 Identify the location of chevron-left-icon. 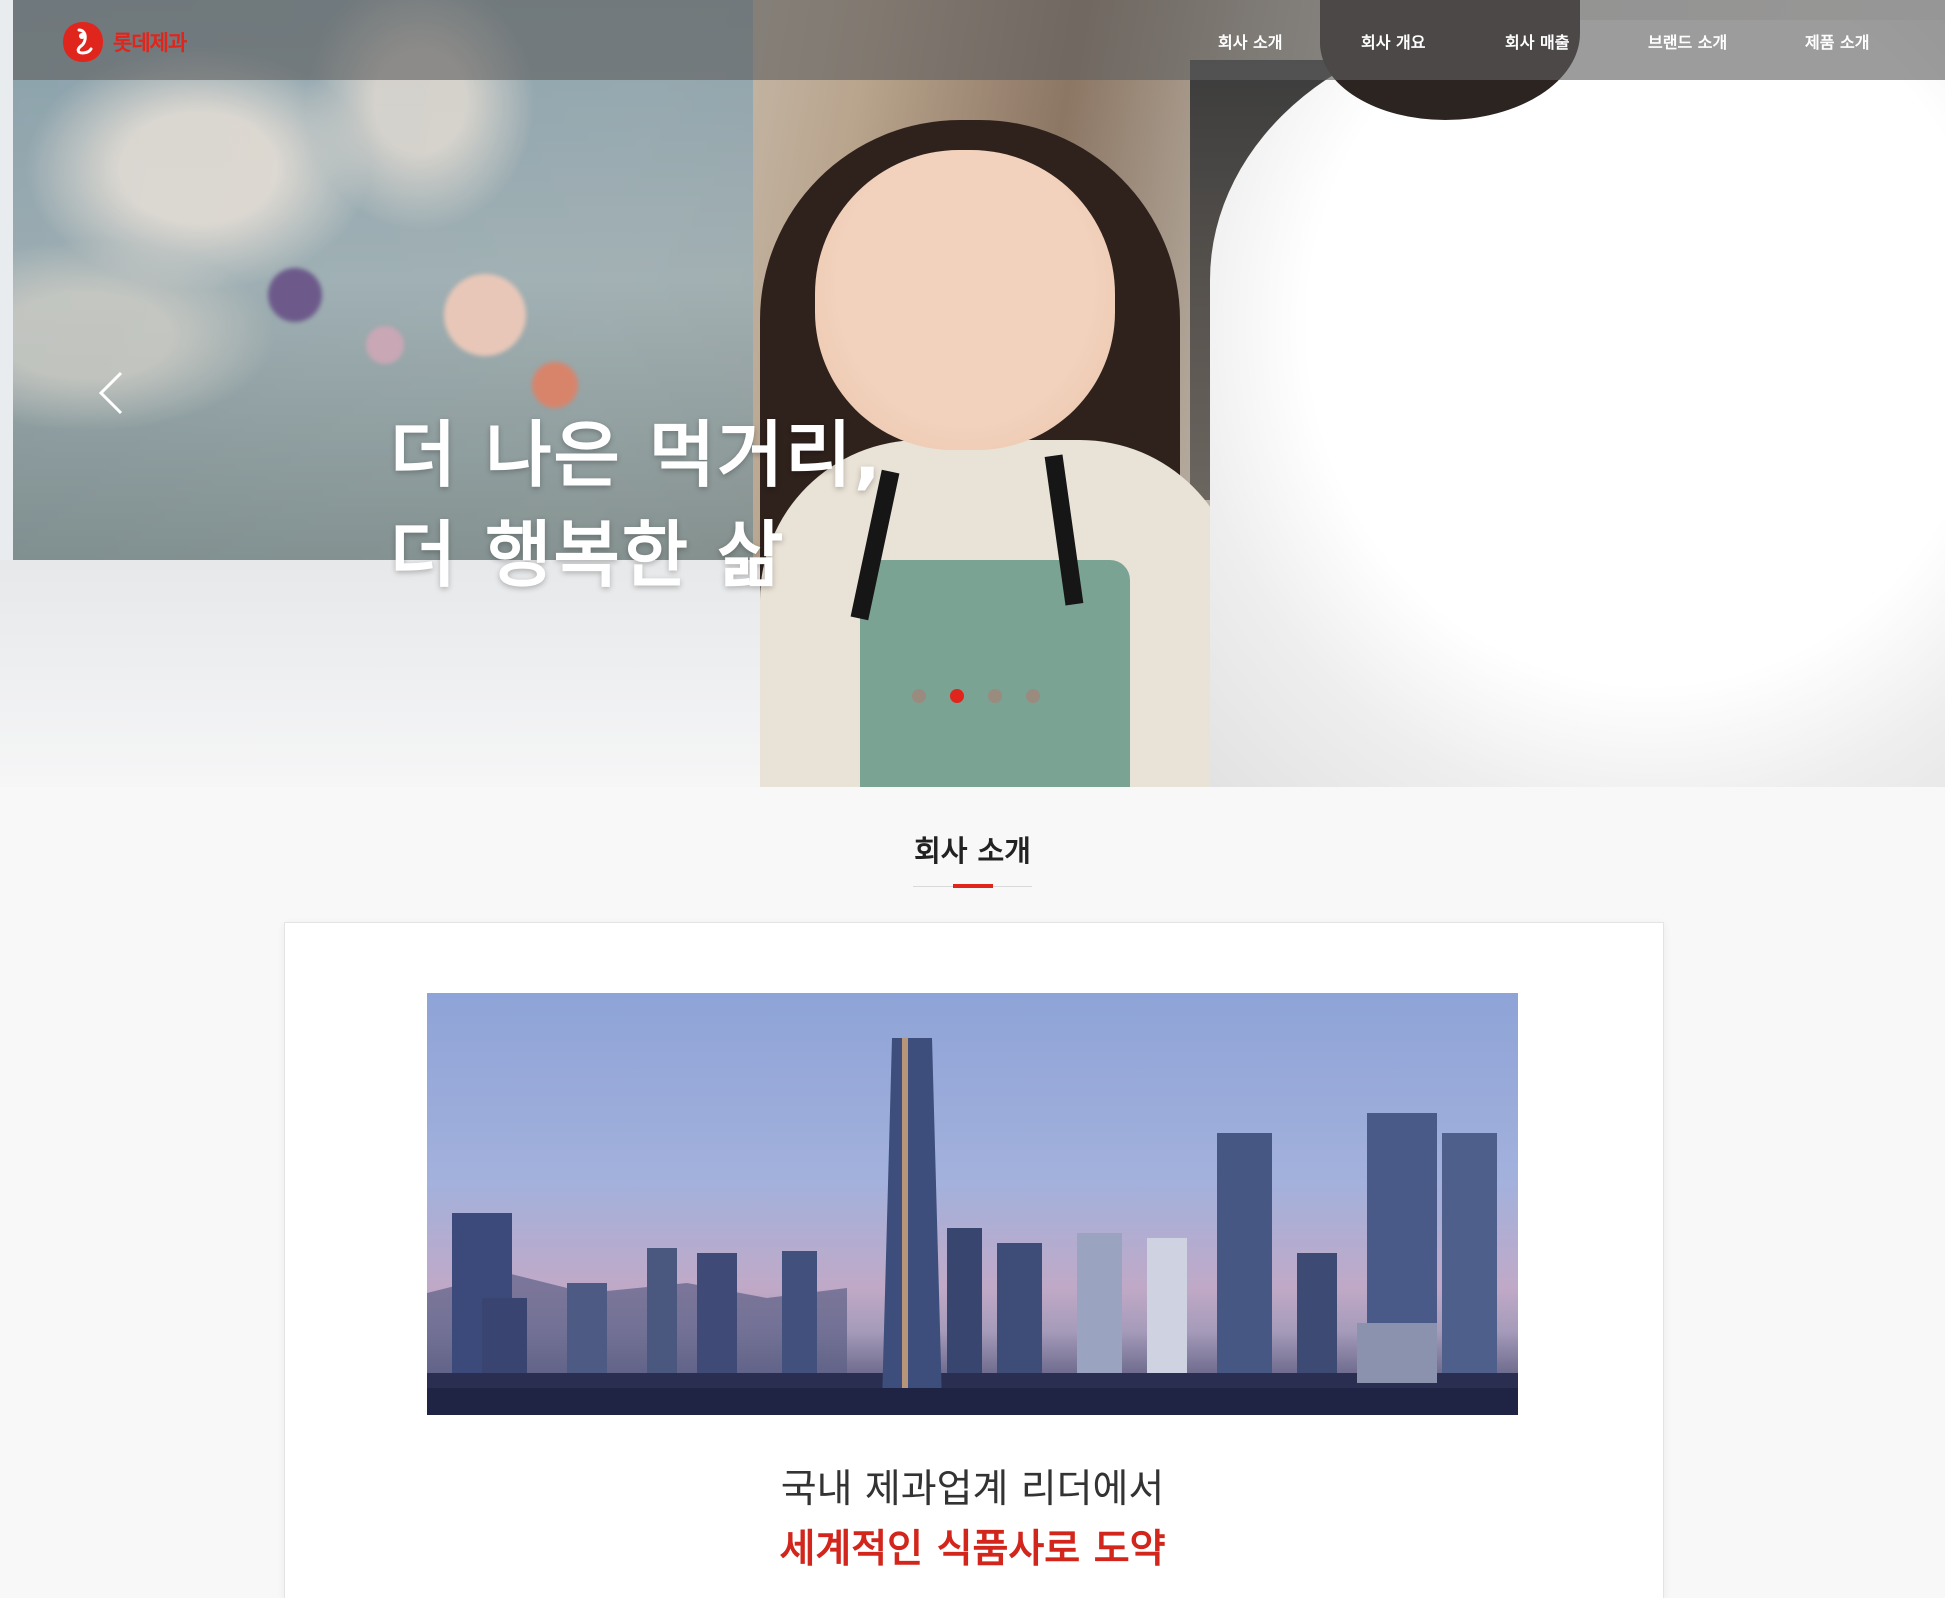
(110, 393).